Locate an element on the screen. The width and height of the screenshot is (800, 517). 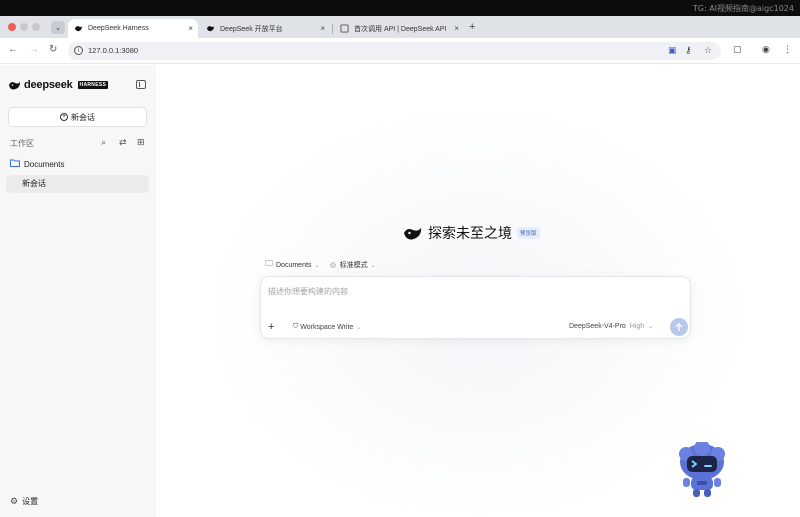
sidebar-toggle-icon is located at coordinates (141, 84).